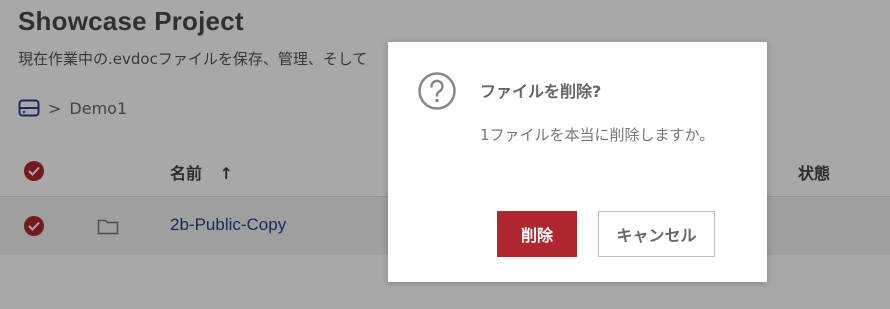 The width and height of the screenshot is (890, 309). Describe the element at coordinates (437, 91) in the screenshot. I see `question-circle-icon` at that location.